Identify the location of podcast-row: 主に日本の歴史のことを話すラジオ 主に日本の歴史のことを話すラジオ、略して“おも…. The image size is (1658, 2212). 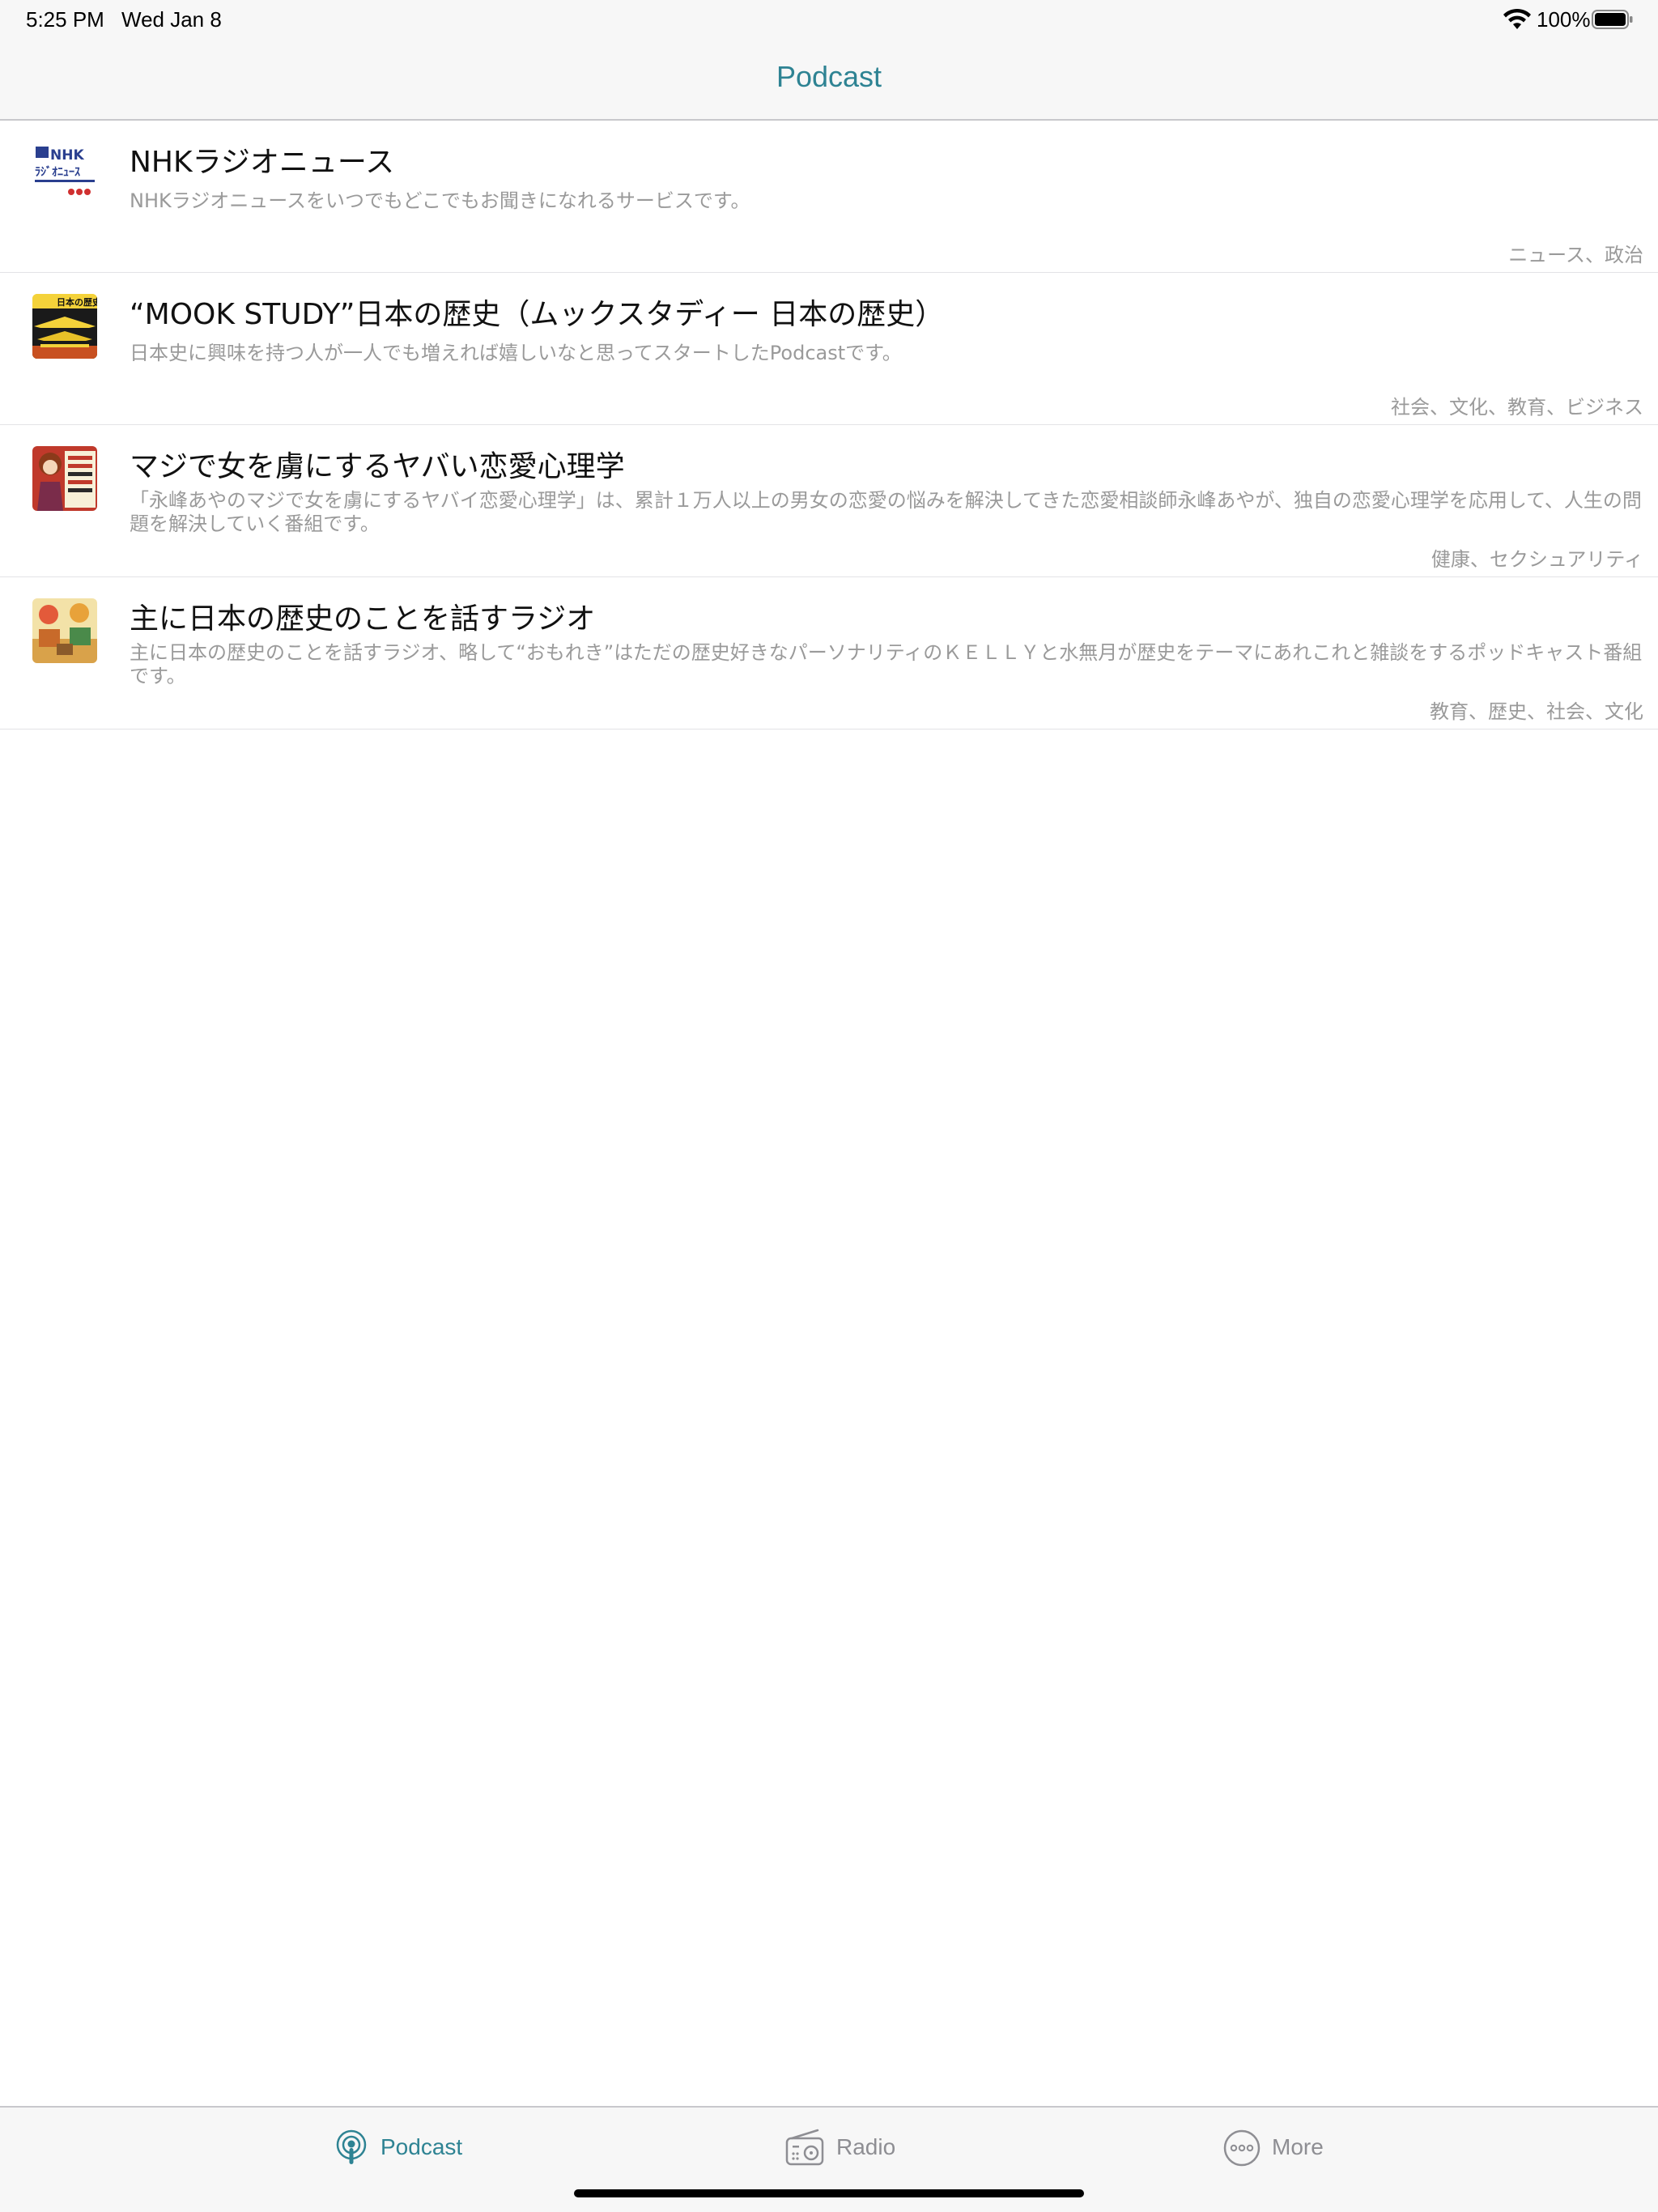
(829, 653).